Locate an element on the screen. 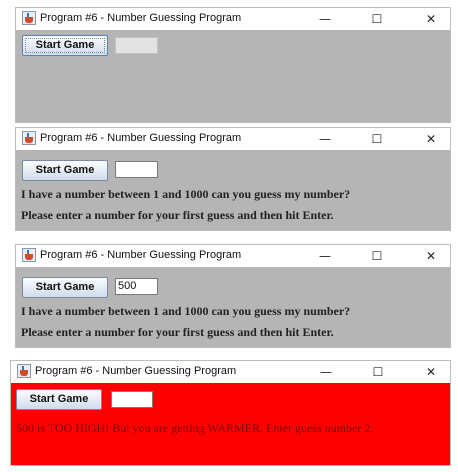  focus-ring is located at coordinates (65, 45).